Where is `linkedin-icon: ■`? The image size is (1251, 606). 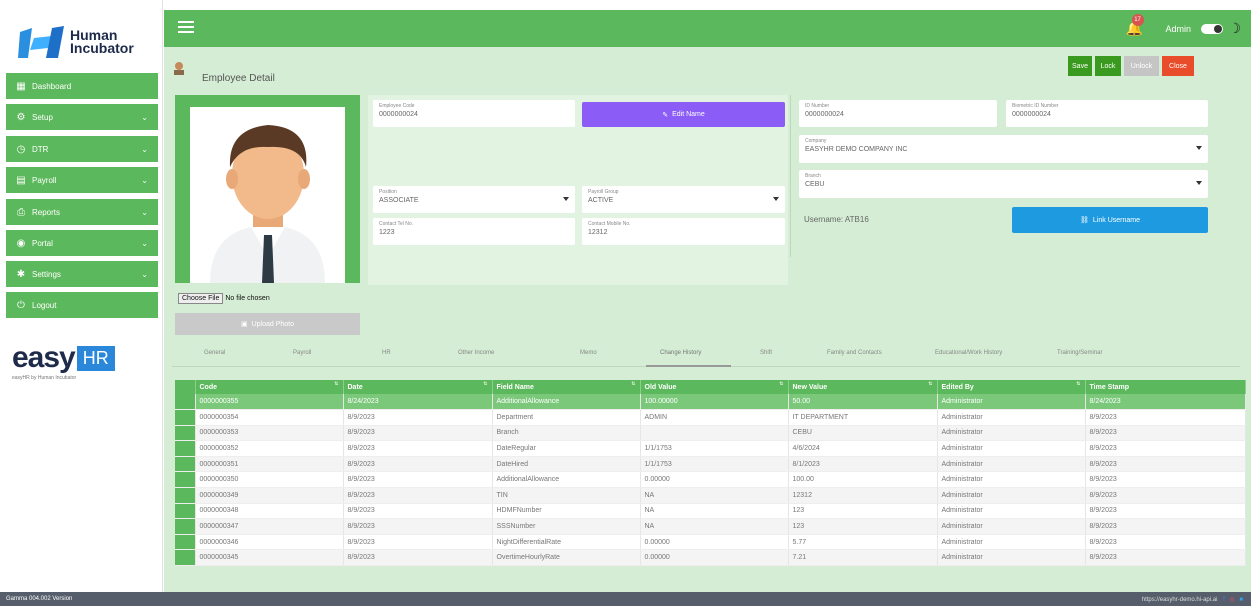 linkedin-icon: ■ is located at coordinates (1241, 600).